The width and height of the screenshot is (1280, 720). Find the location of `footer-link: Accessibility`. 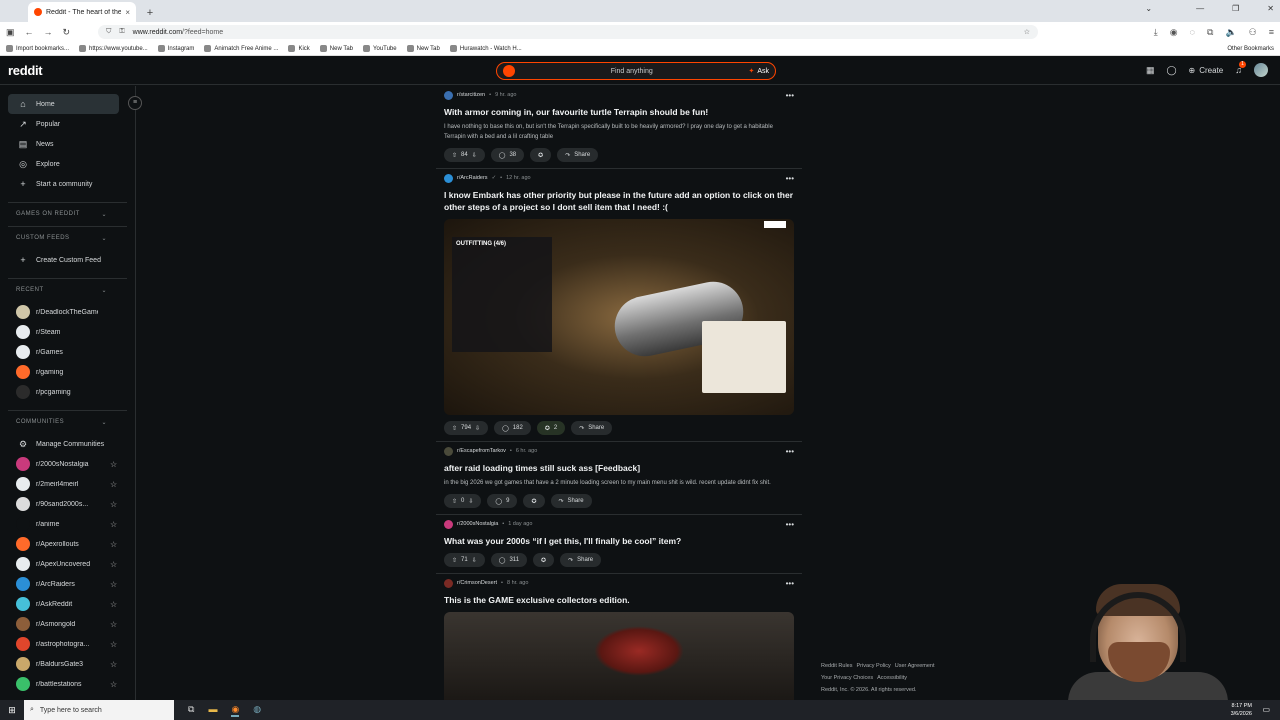

footer-link: Accessibility is located at coordinates (892, 678).